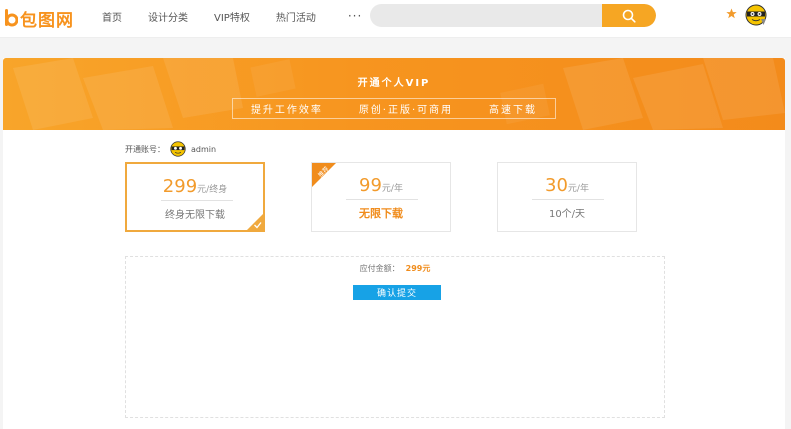  I want to click on nav-item-vip-privileges: VIP特权, so click(232, 16).